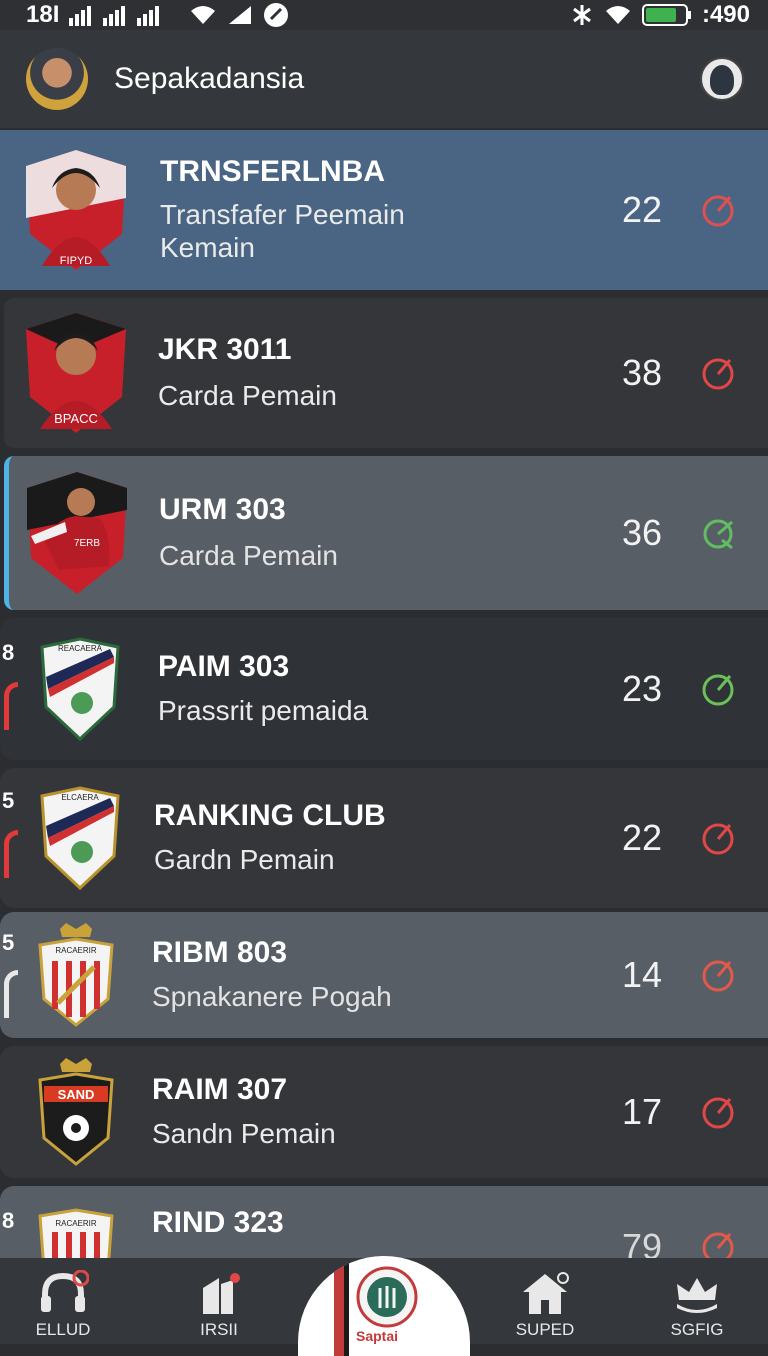 The height and width of the screenshot is (1356, 768). I want to click on sync-icon, so click(276, 15).